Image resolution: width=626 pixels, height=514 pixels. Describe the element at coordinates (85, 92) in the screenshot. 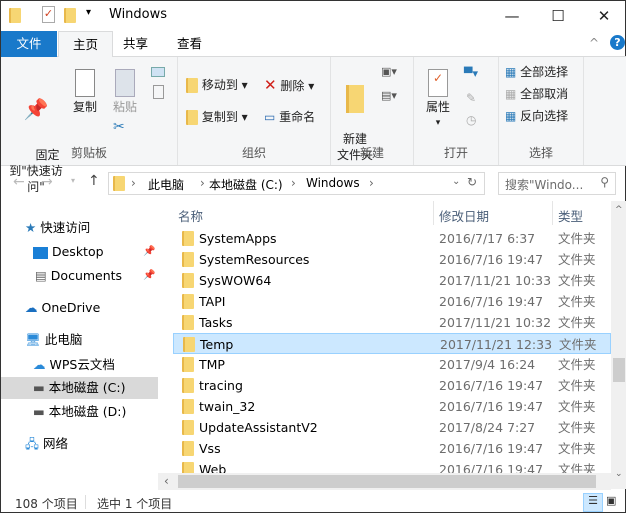

I see `copy-button: 复制` at that location.